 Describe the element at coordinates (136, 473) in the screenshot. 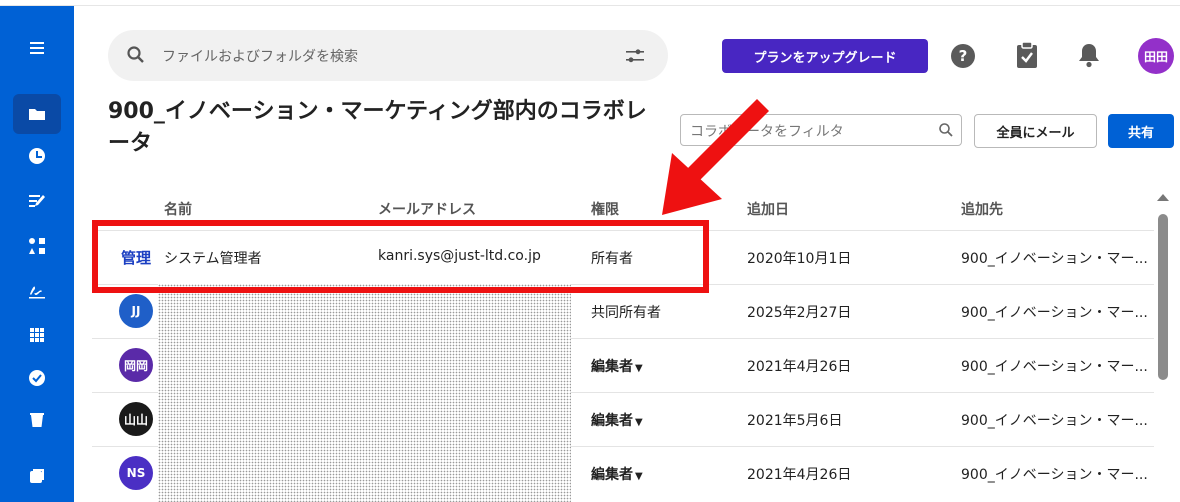

I see `avatar: NS` at that location.